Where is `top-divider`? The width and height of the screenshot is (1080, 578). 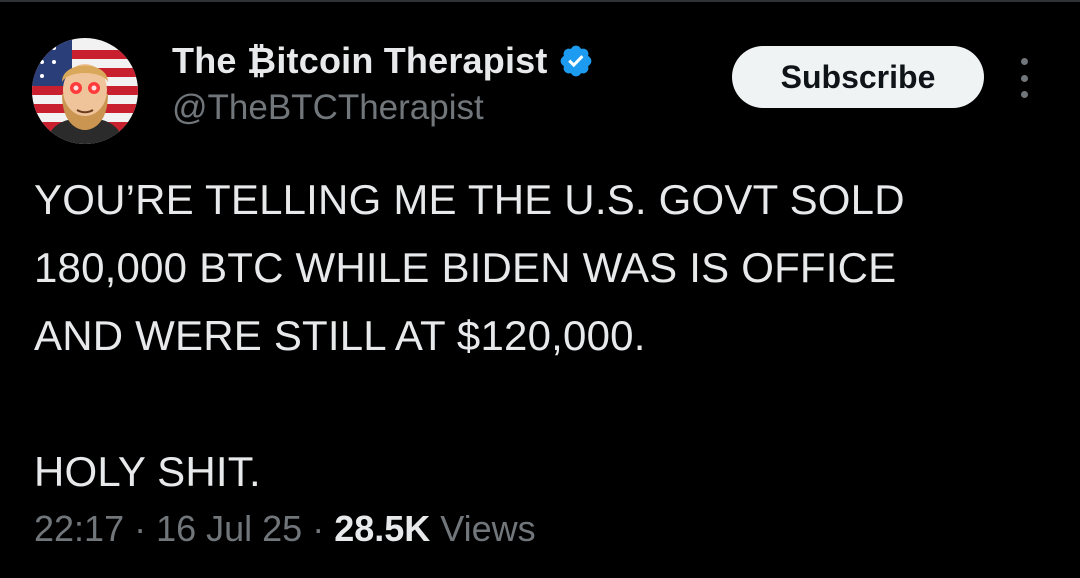 top-divider is located at coordinates (540, 1).